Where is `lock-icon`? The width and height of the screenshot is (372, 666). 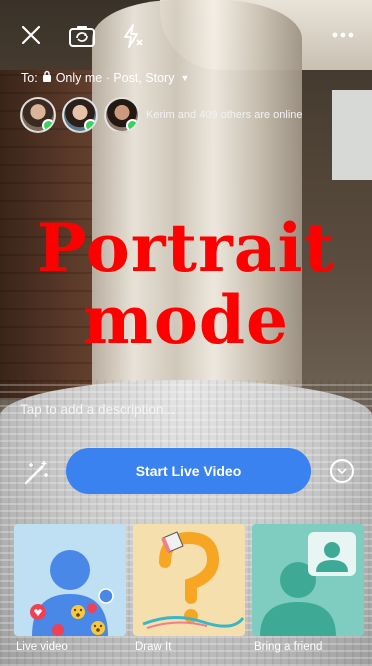
lock-icon is located at coordinates (47, 77).